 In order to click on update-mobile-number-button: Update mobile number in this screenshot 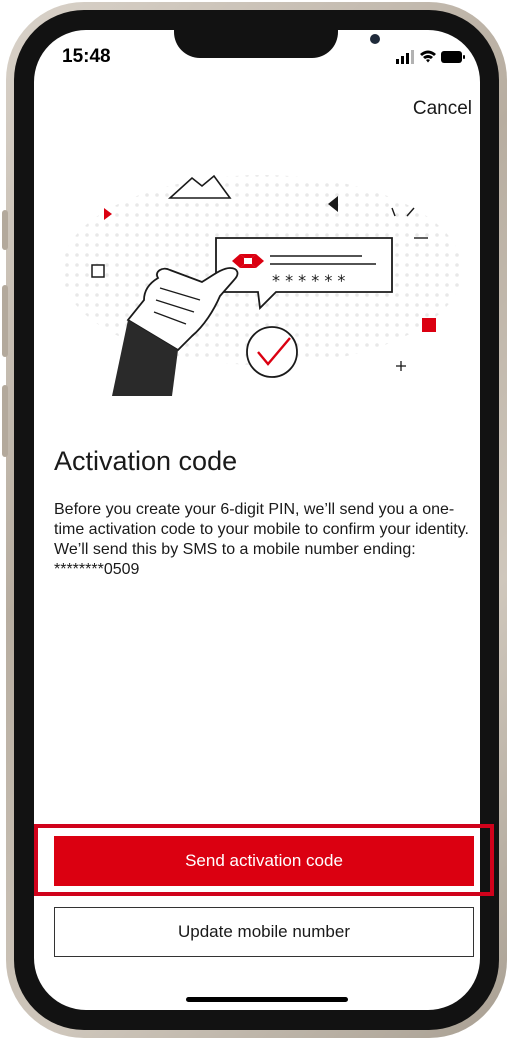, I will do `click(264, 932)`.